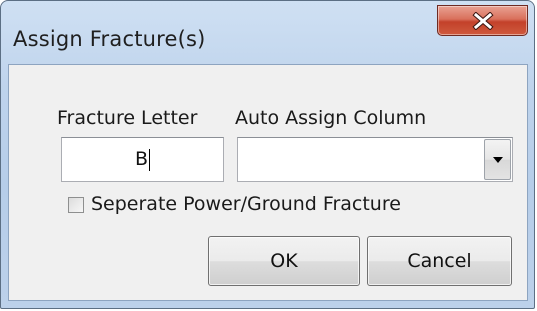  I want to click on close-x-icon, so click(483, 21).